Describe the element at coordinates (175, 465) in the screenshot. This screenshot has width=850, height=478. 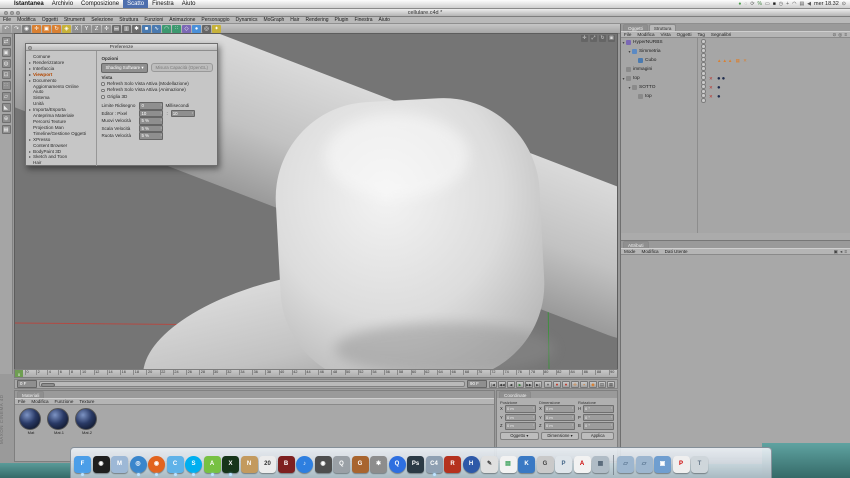
I see `dock-ichat: C` at that location.